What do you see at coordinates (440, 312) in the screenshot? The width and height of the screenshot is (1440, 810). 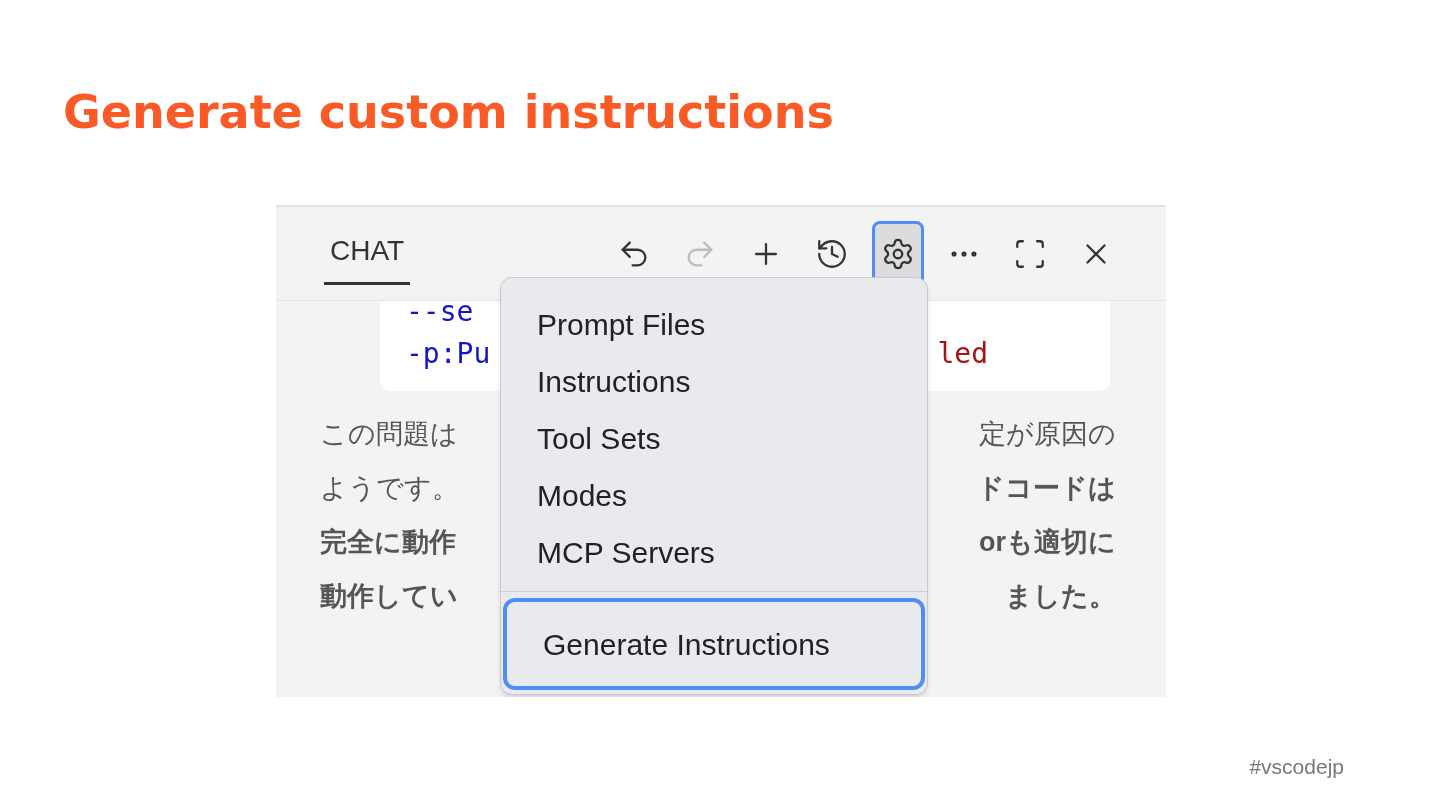 I see `code-text: --se` at bounding box center [440, 312].